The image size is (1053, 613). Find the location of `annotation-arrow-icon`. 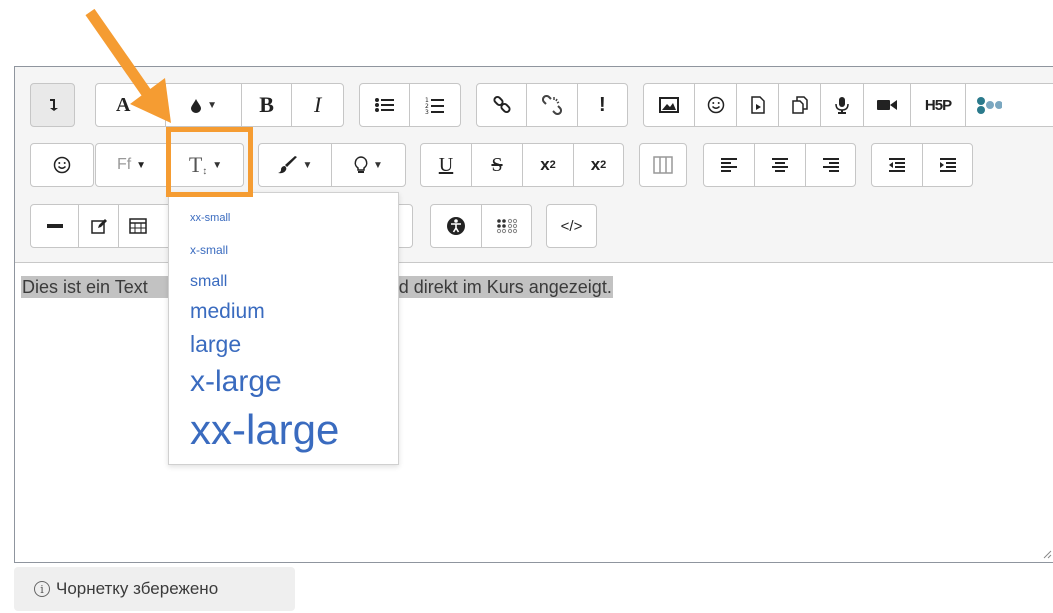

annotation-arrow-icon is located at coordinates (128, 65).